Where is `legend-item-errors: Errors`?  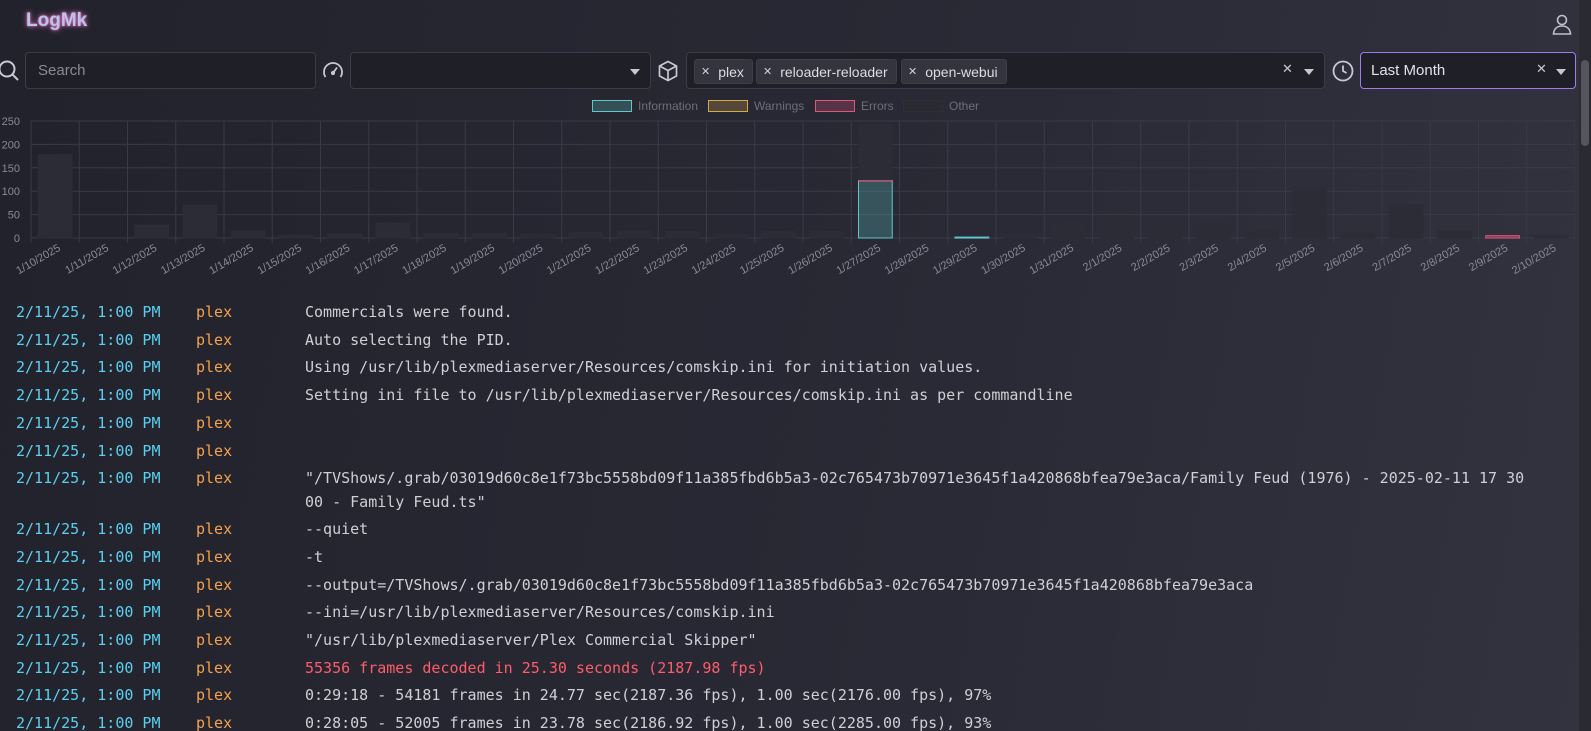 legend-item-errors: Errors is located at coordinates (854, 106).